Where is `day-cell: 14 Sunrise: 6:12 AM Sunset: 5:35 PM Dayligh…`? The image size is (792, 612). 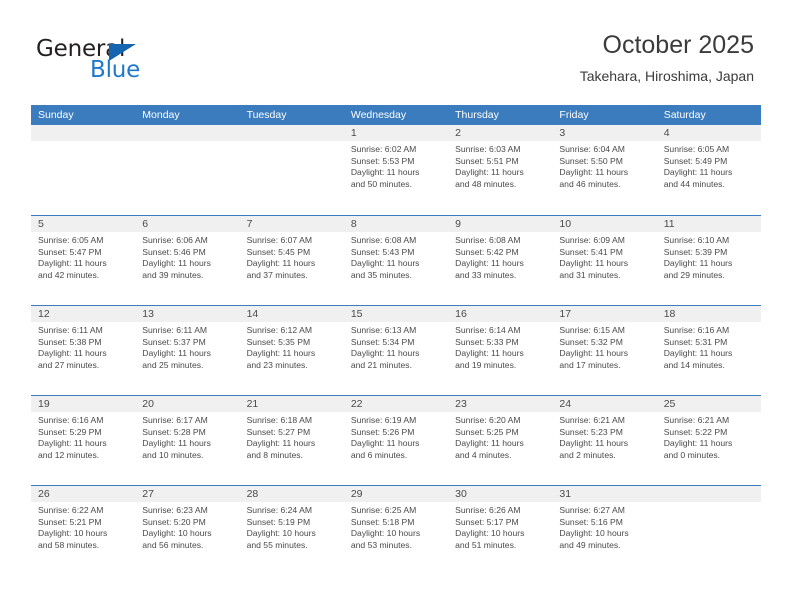 day-cell: 14 Sunrise: 6:12 AM Sunset: 5:35 PM Dayligh… is located at coordinates (291, 350).